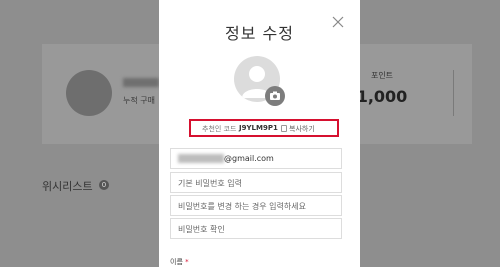  Describe the element at coordinates (249, 158) in the screenshot. I see `email-domain: @gmail.com` at that location.